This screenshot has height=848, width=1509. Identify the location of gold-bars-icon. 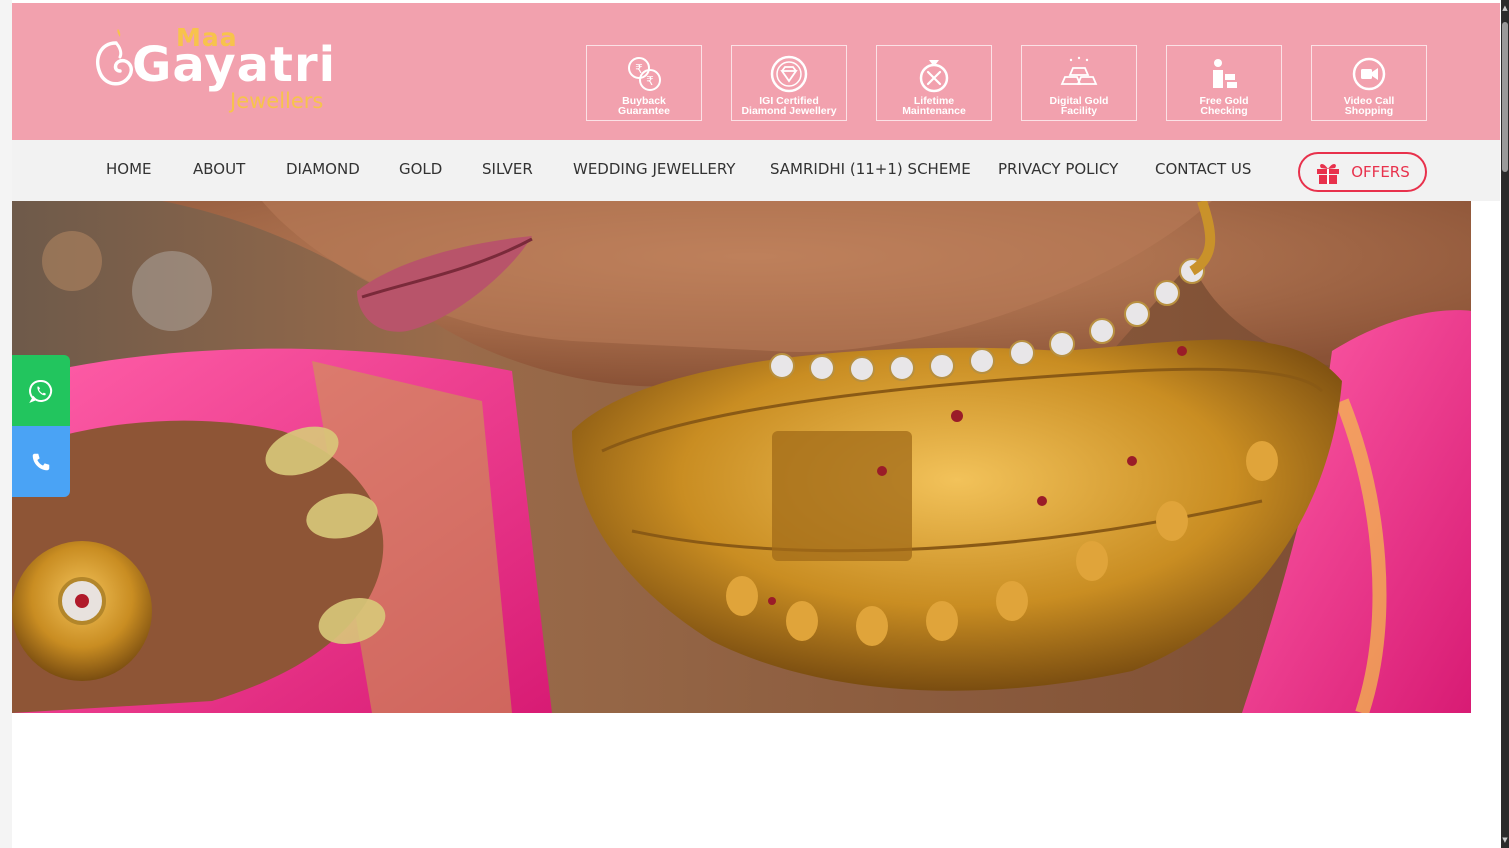
(1079, 70).